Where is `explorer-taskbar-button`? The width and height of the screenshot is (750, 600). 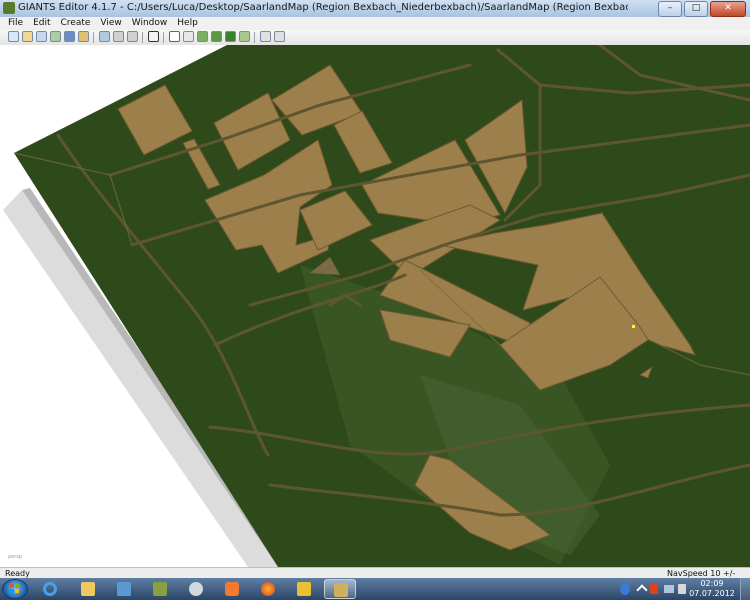 explorer-taskbar-button is located at coordinates (88, 589).